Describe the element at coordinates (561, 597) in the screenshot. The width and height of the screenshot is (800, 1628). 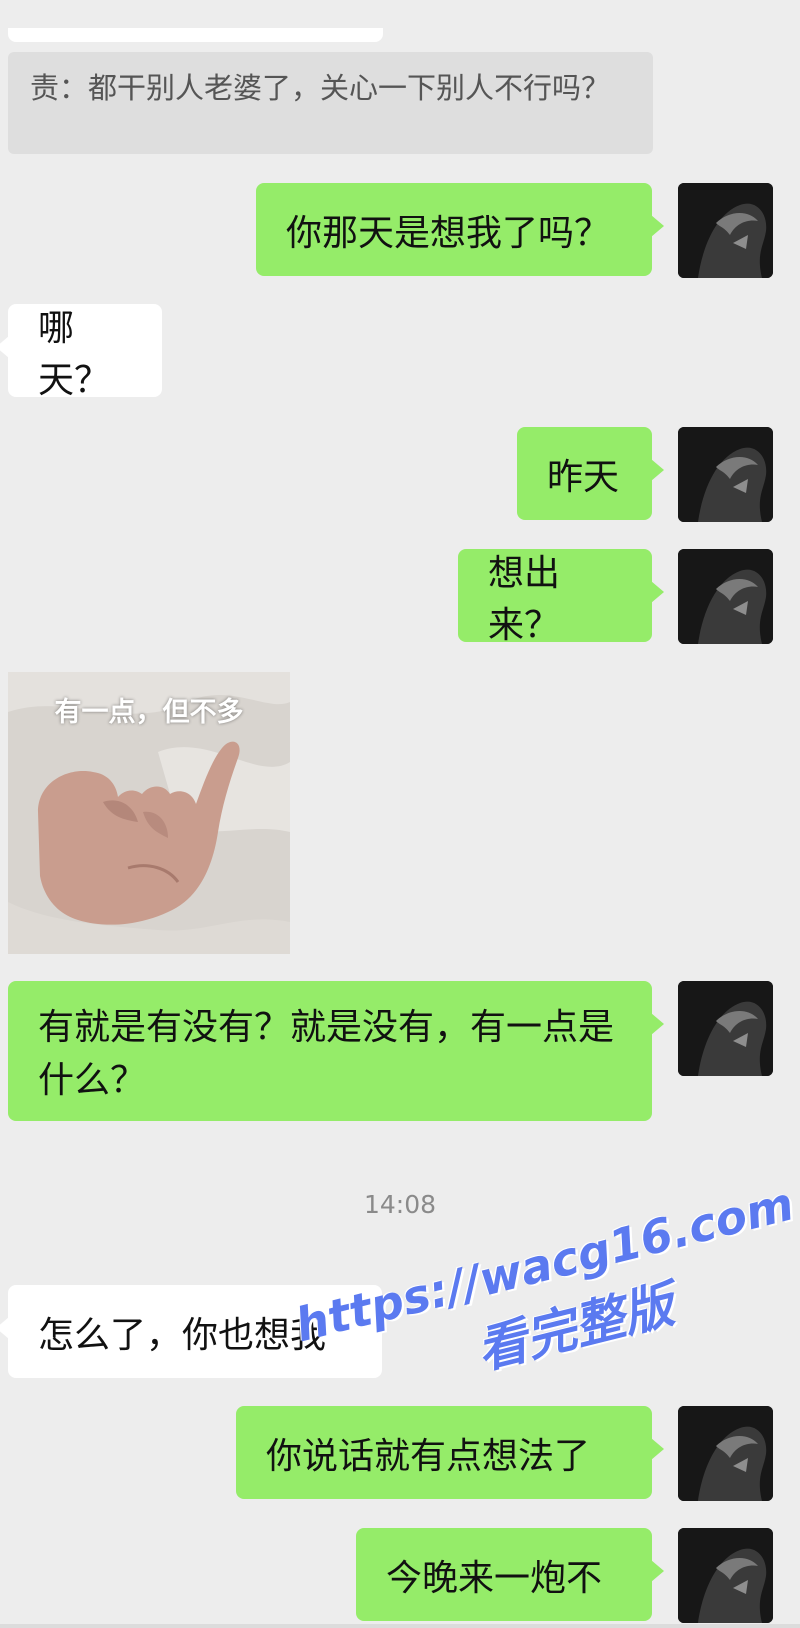
I see `message-bubble-outgoing: 想出来？` at that location.